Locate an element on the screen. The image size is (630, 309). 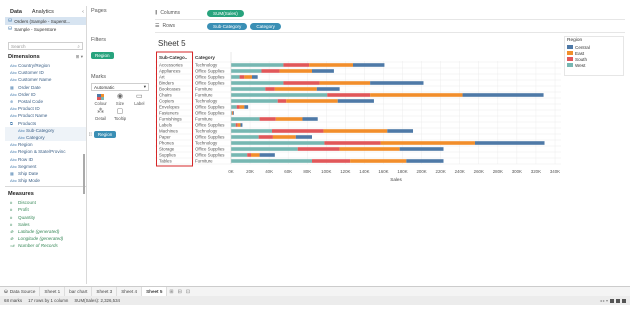
field-number-of-records: =# Number of Records is located at coordinates (45, 245).